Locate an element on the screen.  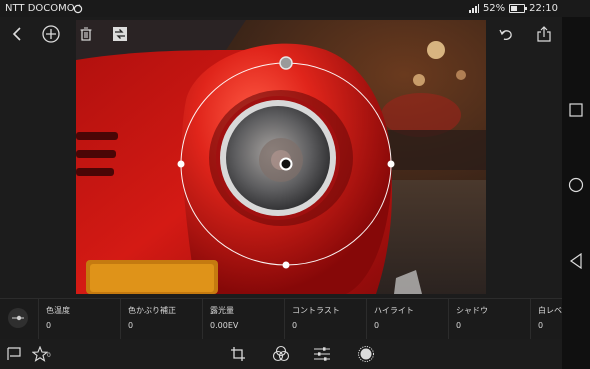
status-bar: NTT DOCOMO 52% 22:10 is located at coordinates (295, 8).